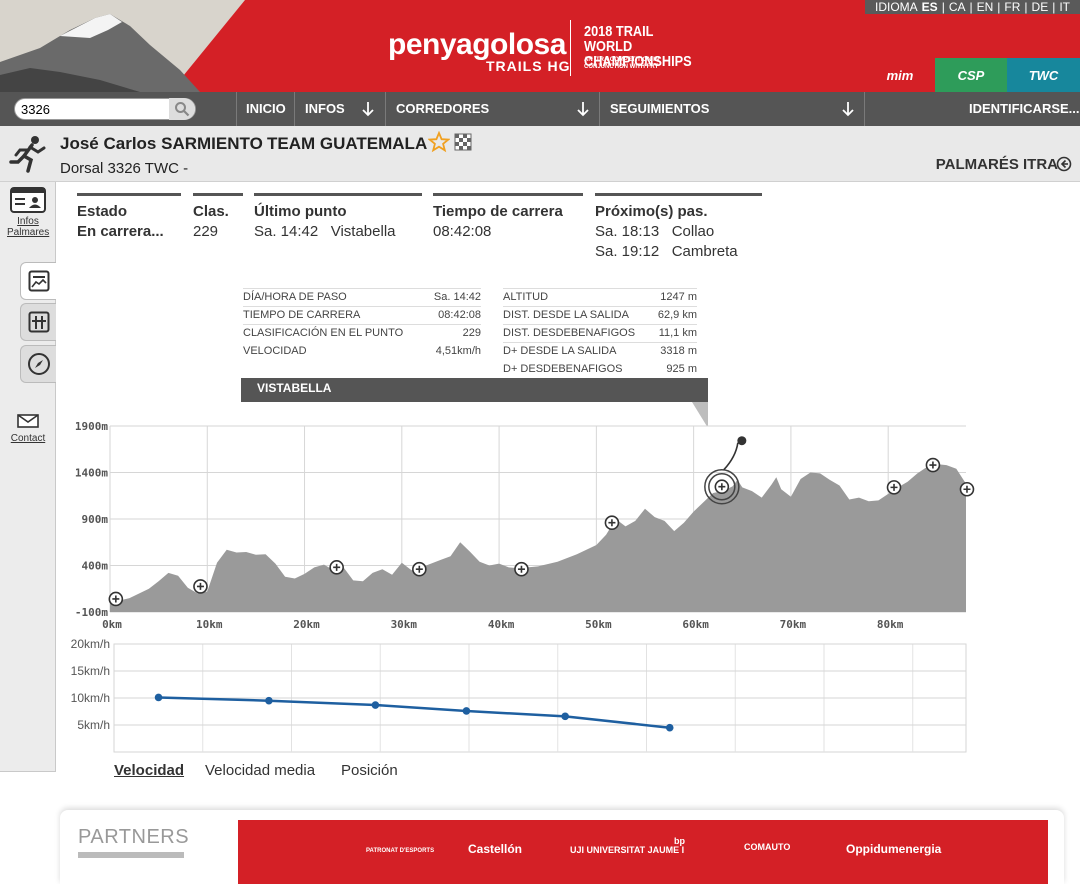 This screenshot has height=884, width=1080. I want to click on race-badge-csp: CSP, so click(971, 75).